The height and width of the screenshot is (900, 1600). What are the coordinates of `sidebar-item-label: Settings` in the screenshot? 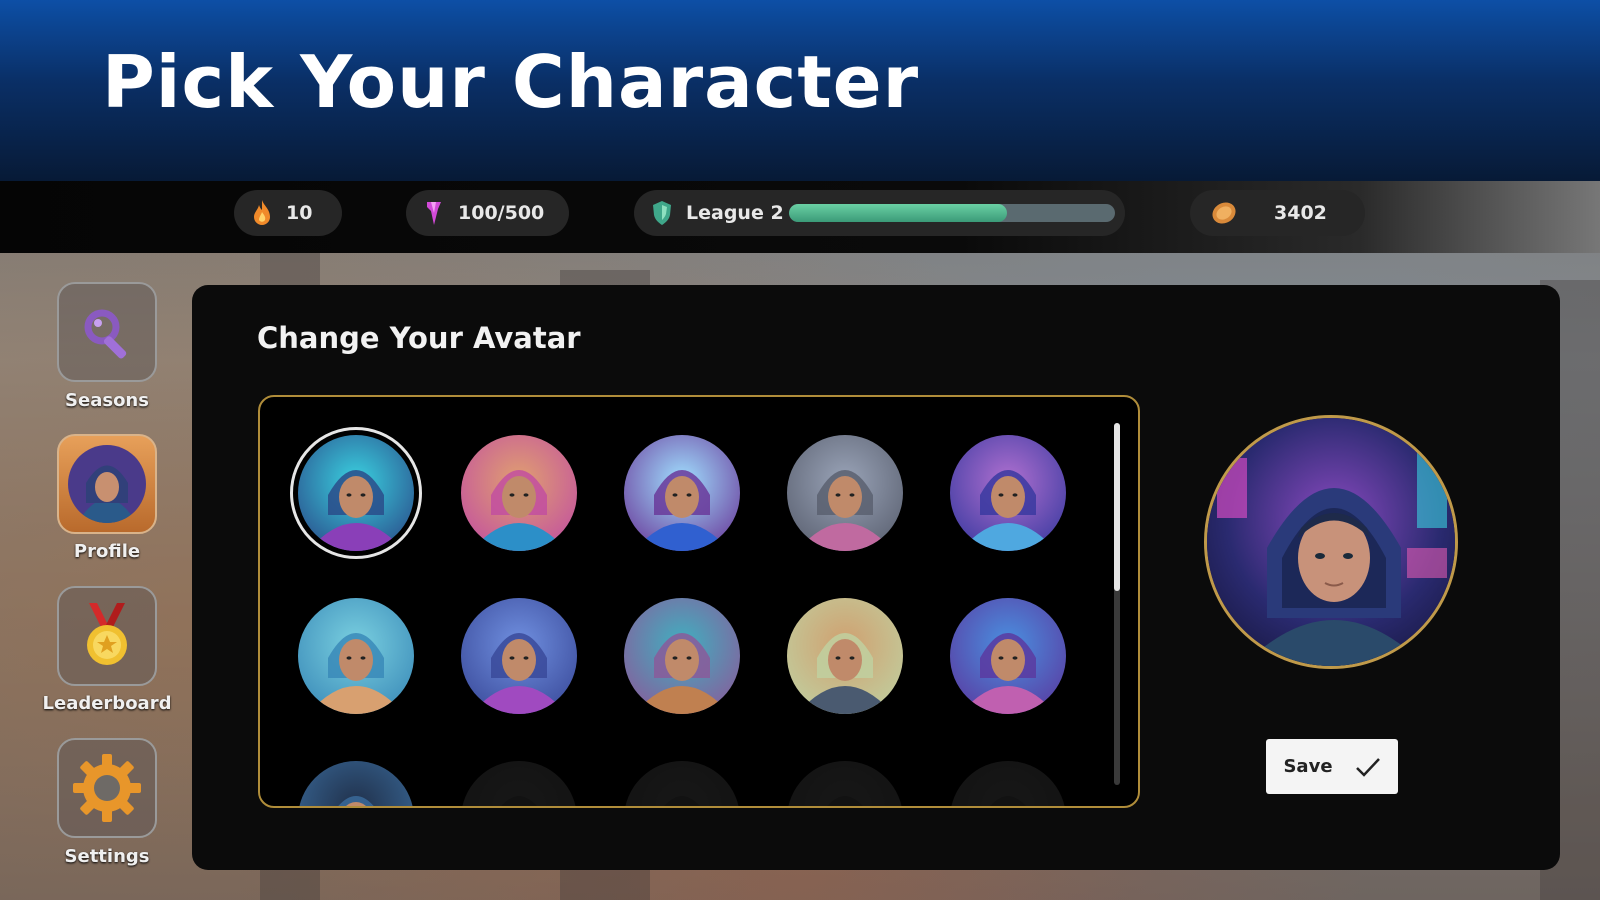 It's located at (107, 856).